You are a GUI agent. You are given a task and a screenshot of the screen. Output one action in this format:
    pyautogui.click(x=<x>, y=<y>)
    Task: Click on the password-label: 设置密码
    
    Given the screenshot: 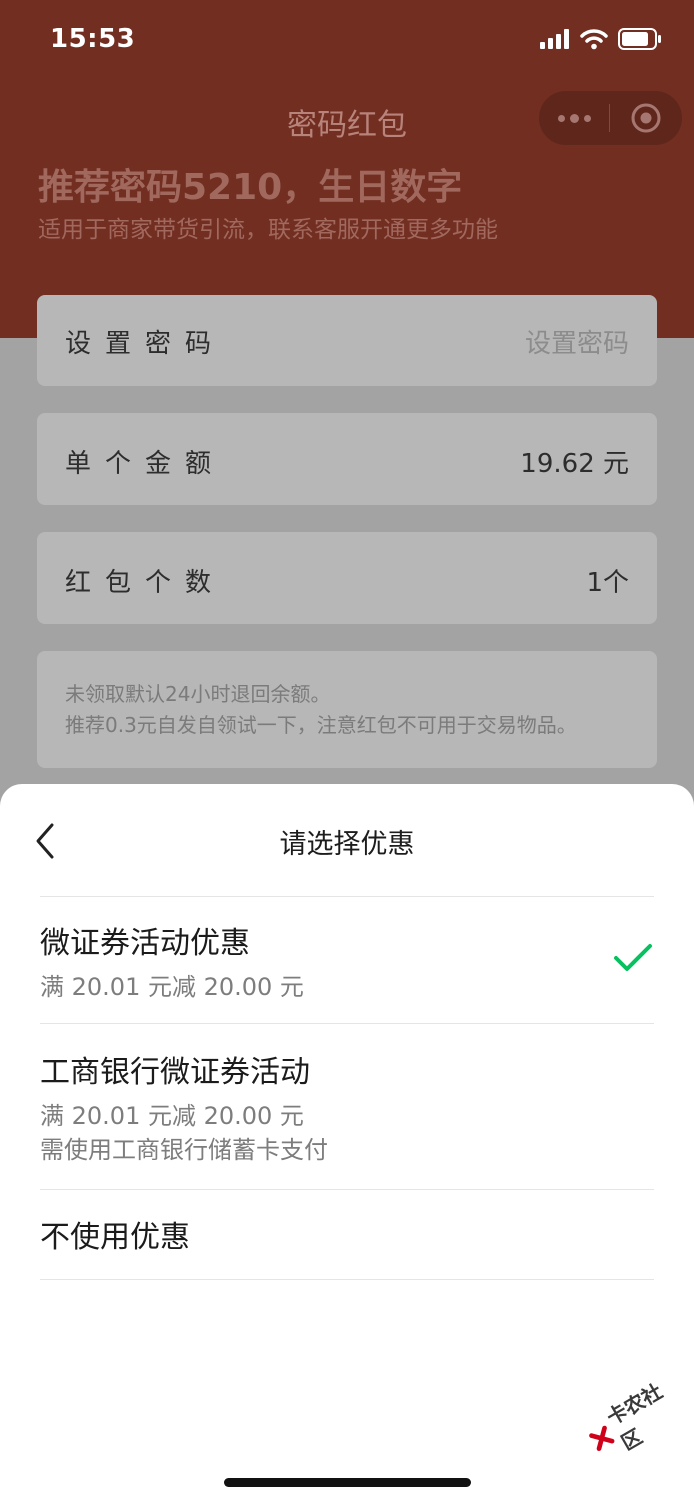 What is the action you would take?
    pyautogui.click(x=145, y=344)
    